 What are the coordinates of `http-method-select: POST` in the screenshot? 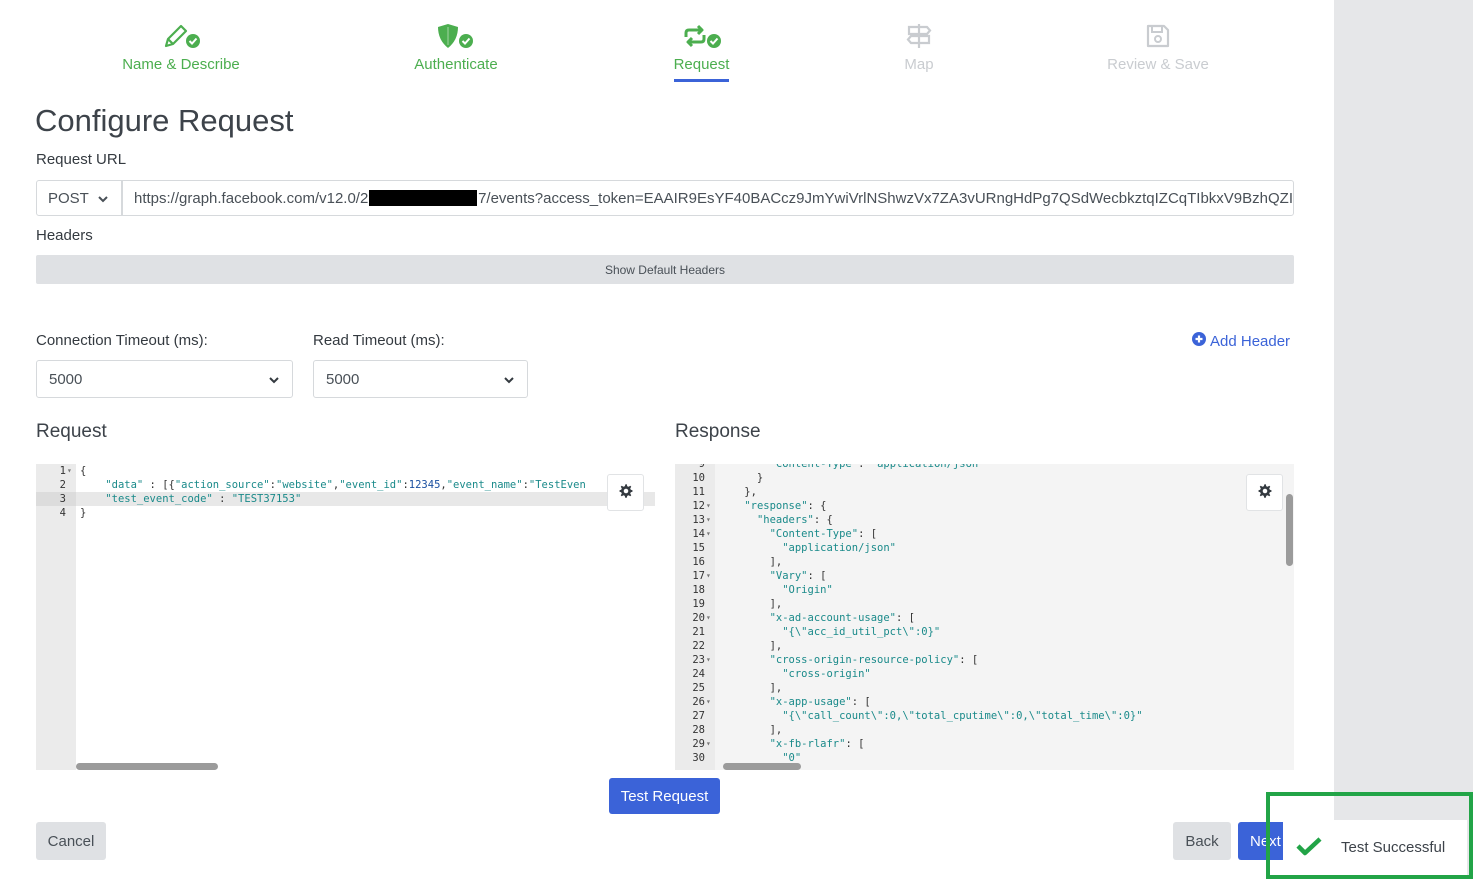 It's located at (79, 198).